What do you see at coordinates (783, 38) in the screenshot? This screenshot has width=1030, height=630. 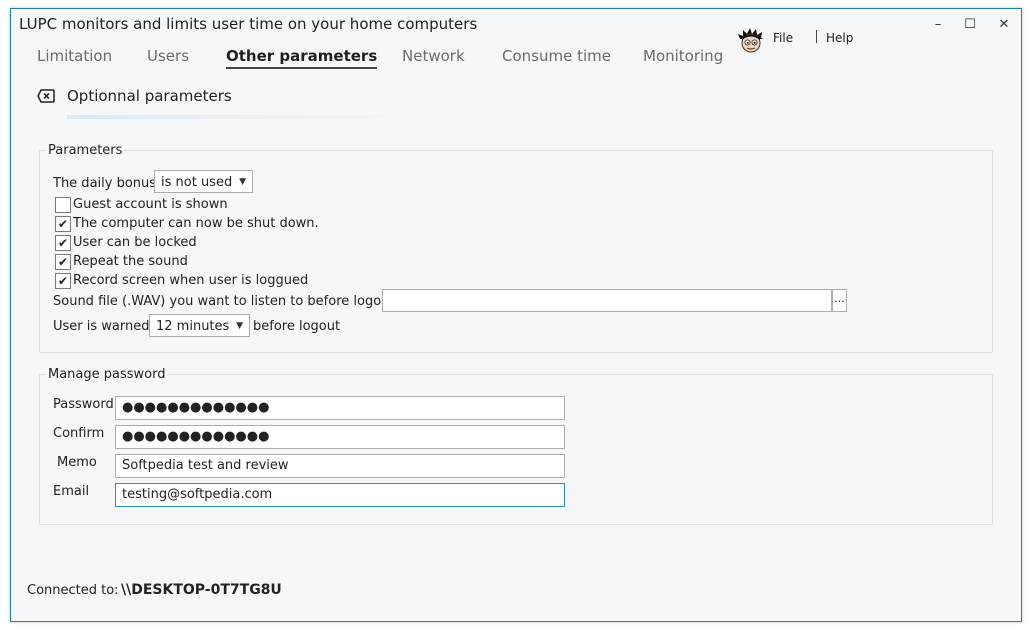 I see `menu-file: File` at bounding box center [783, 38].